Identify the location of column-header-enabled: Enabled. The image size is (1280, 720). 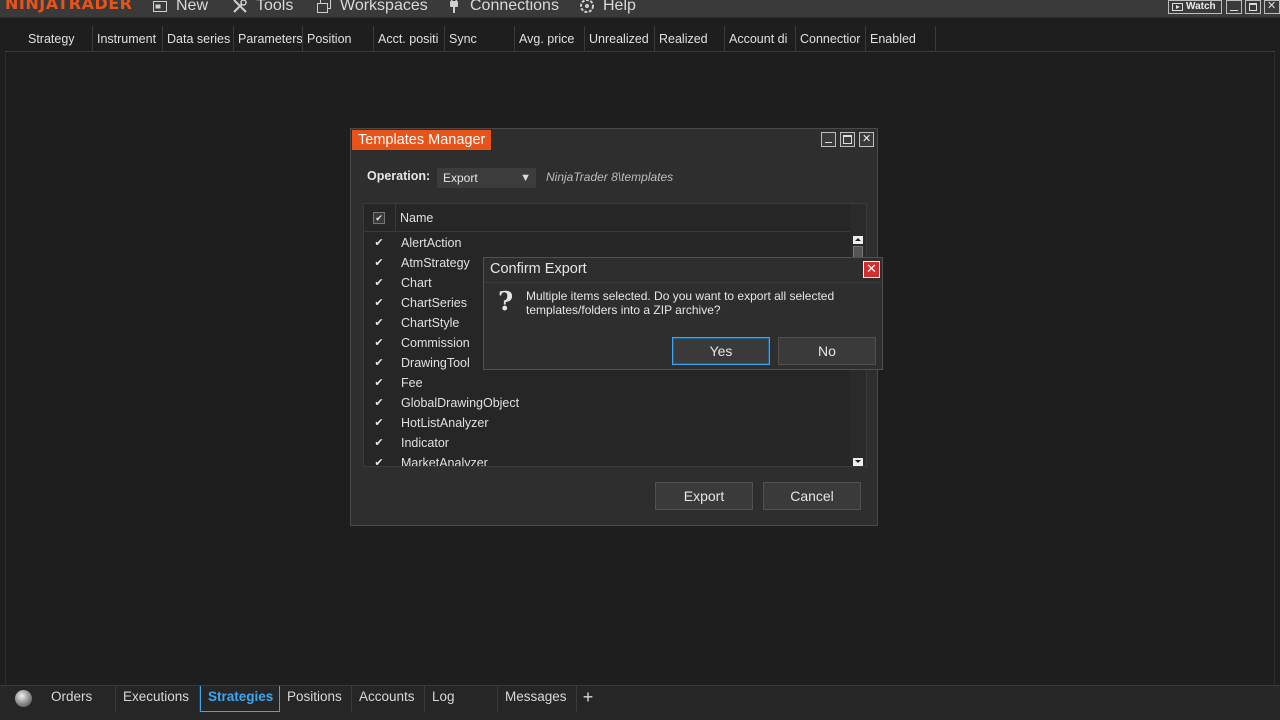
(901, 39).